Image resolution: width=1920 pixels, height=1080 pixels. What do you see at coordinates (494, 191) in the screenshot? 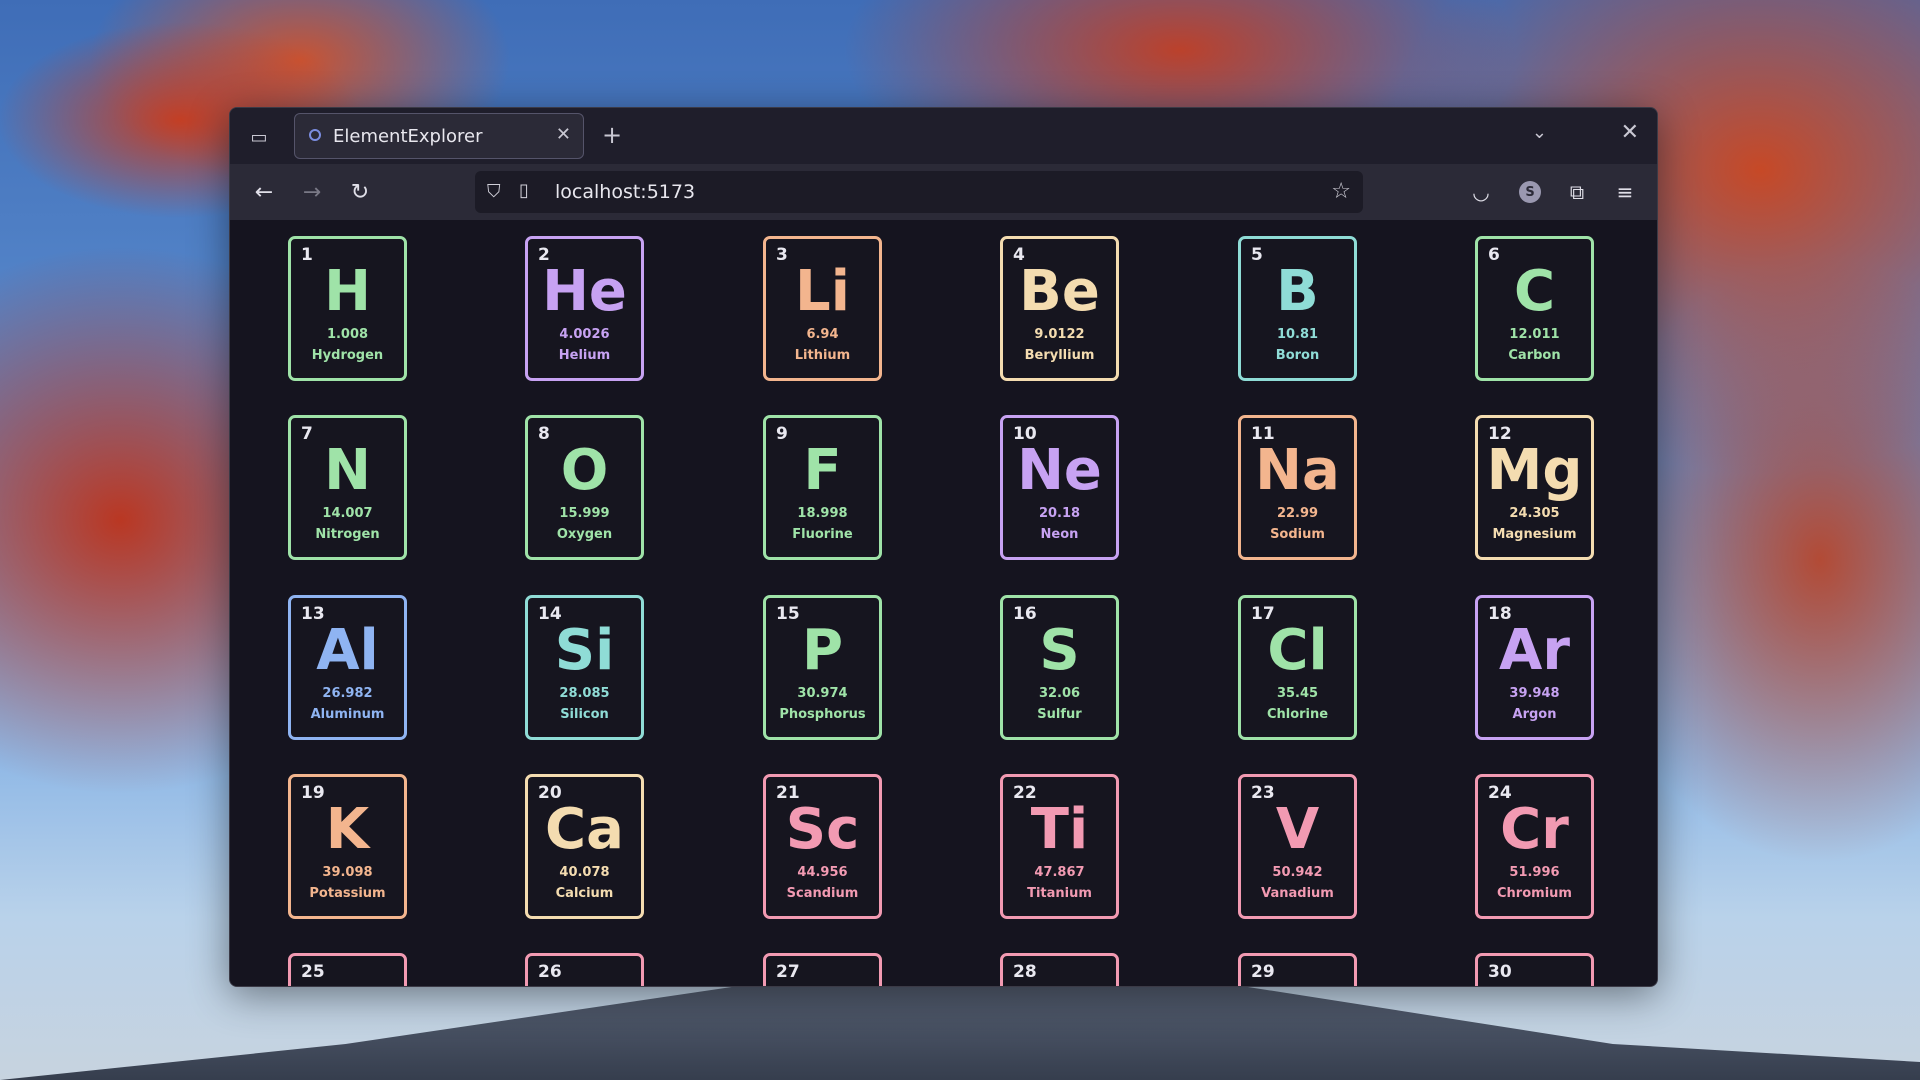
I see `shield-icon: ⛉` at bounding box center [494, 191].